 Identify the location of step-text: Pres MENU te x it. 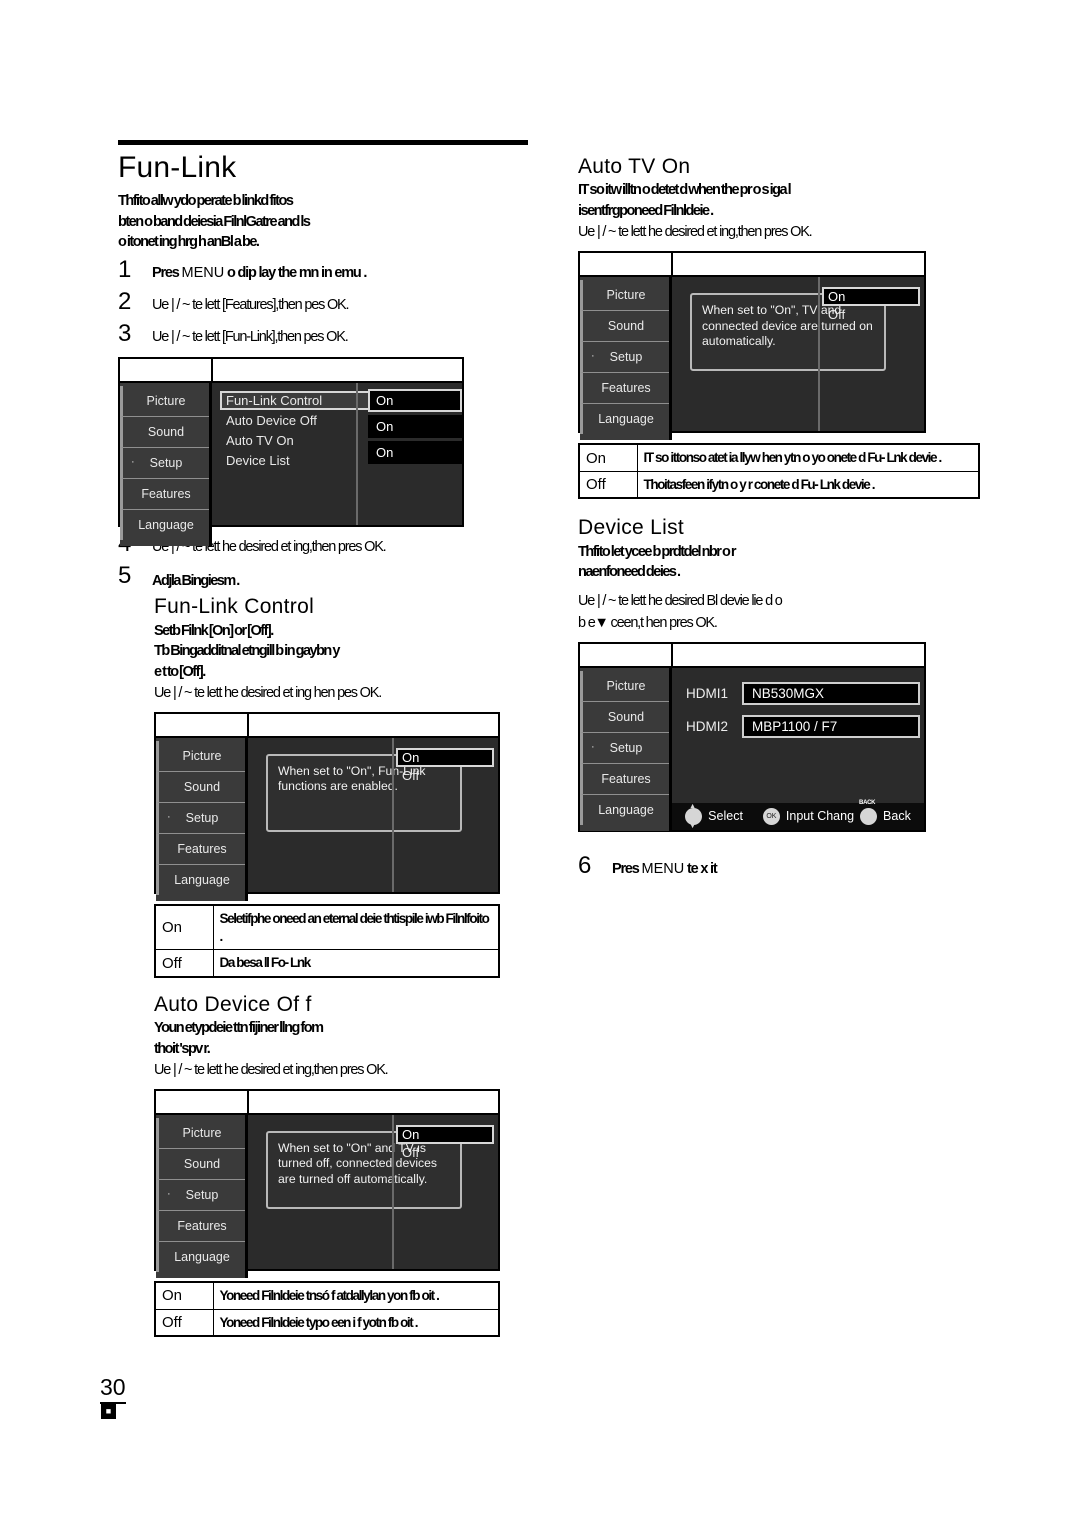
(805, 868).